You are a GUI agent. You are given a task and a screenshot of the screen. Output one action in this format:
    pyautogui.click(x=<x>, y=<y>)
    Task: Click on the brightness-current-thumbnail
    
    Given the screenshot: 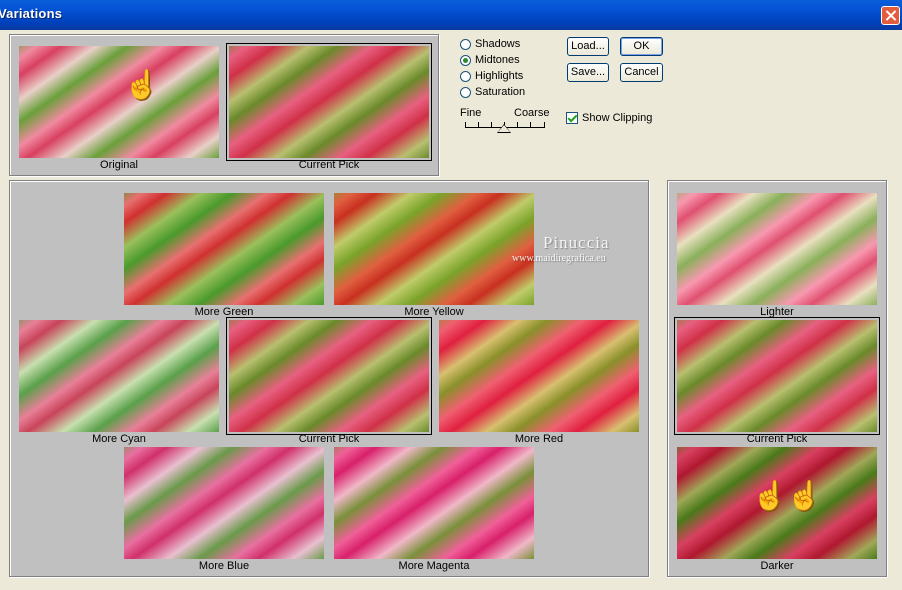 What is the action you would take?
    pyautogui.click(x=777, y=376)
    